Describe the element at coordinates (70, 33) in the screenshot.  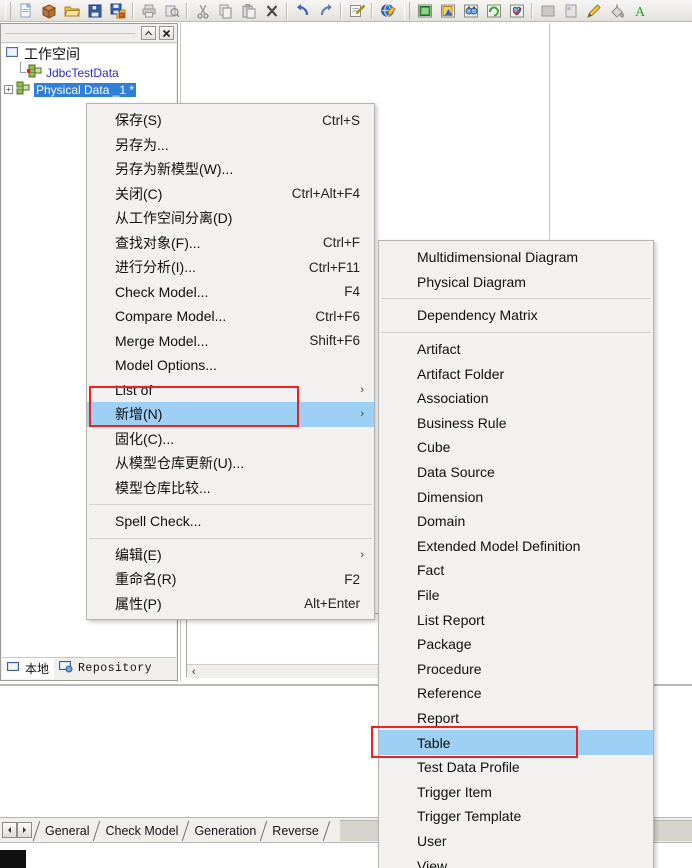
I see `titlebar-rule` at that location.